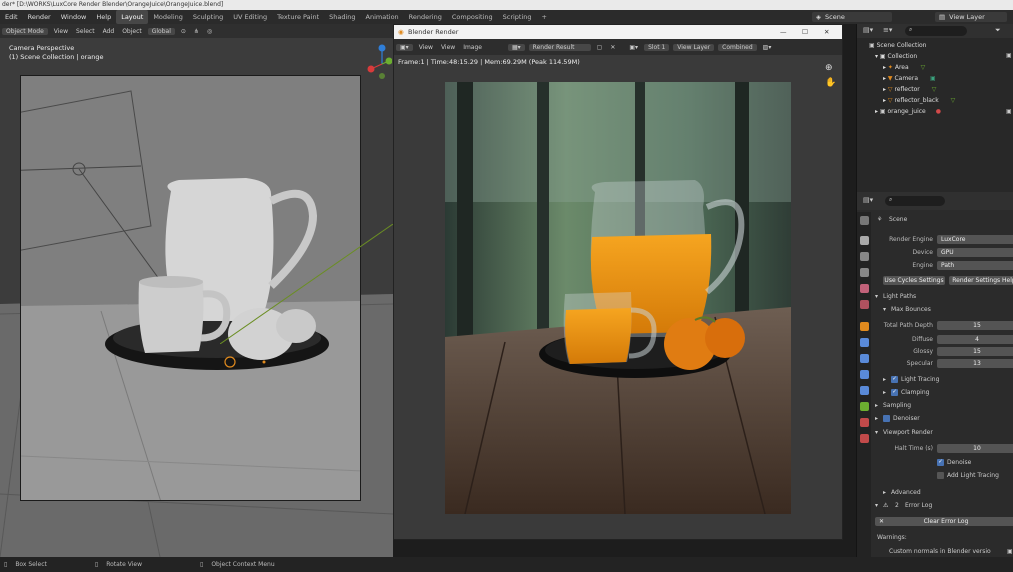  What do you see at coordinates (600, 47) in the screenshot?
I see `image-pin-icon: ▢` at bounding box center [600, 47].